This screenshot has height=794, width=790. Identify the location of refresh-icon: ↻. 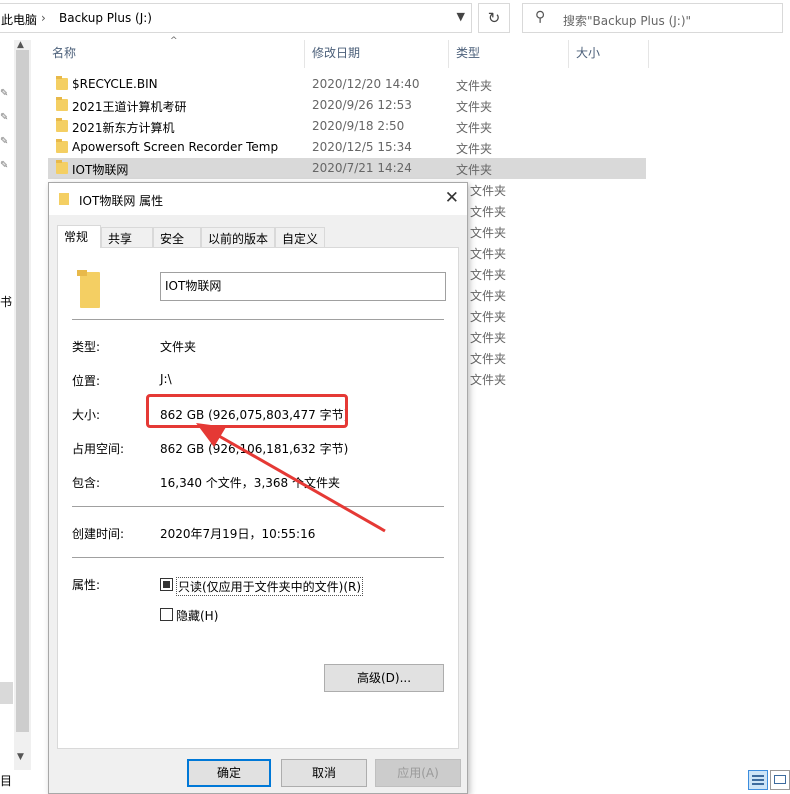
(494, 18).